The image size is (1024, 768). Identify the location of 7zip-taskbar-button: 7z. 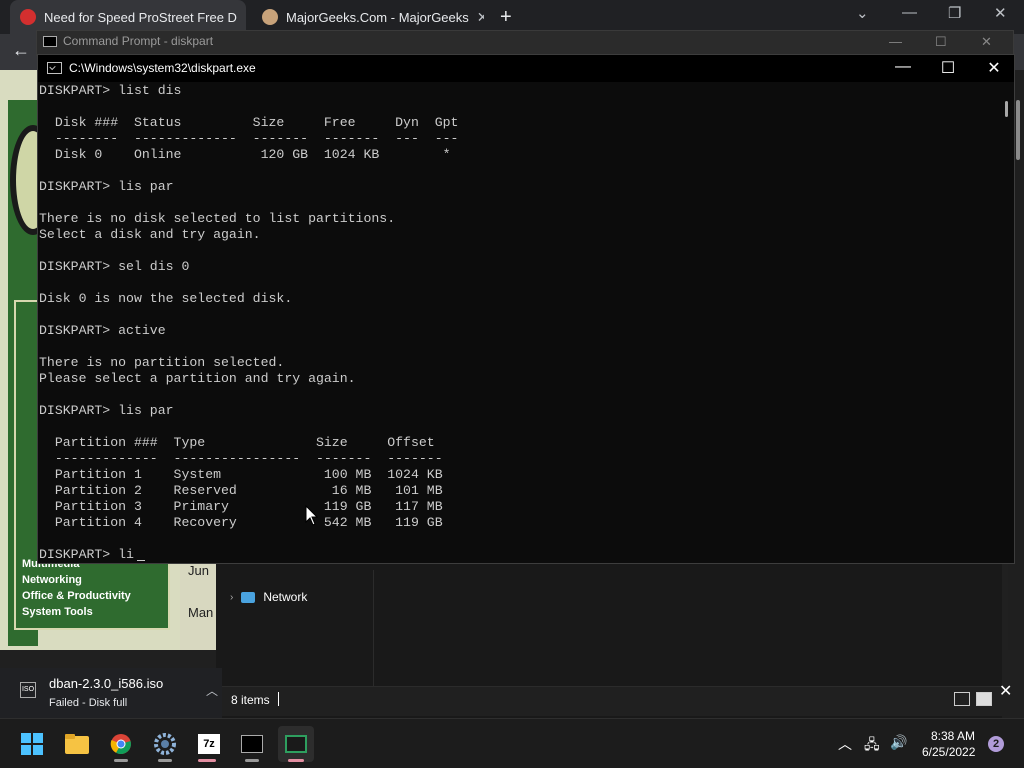
(209, 744).